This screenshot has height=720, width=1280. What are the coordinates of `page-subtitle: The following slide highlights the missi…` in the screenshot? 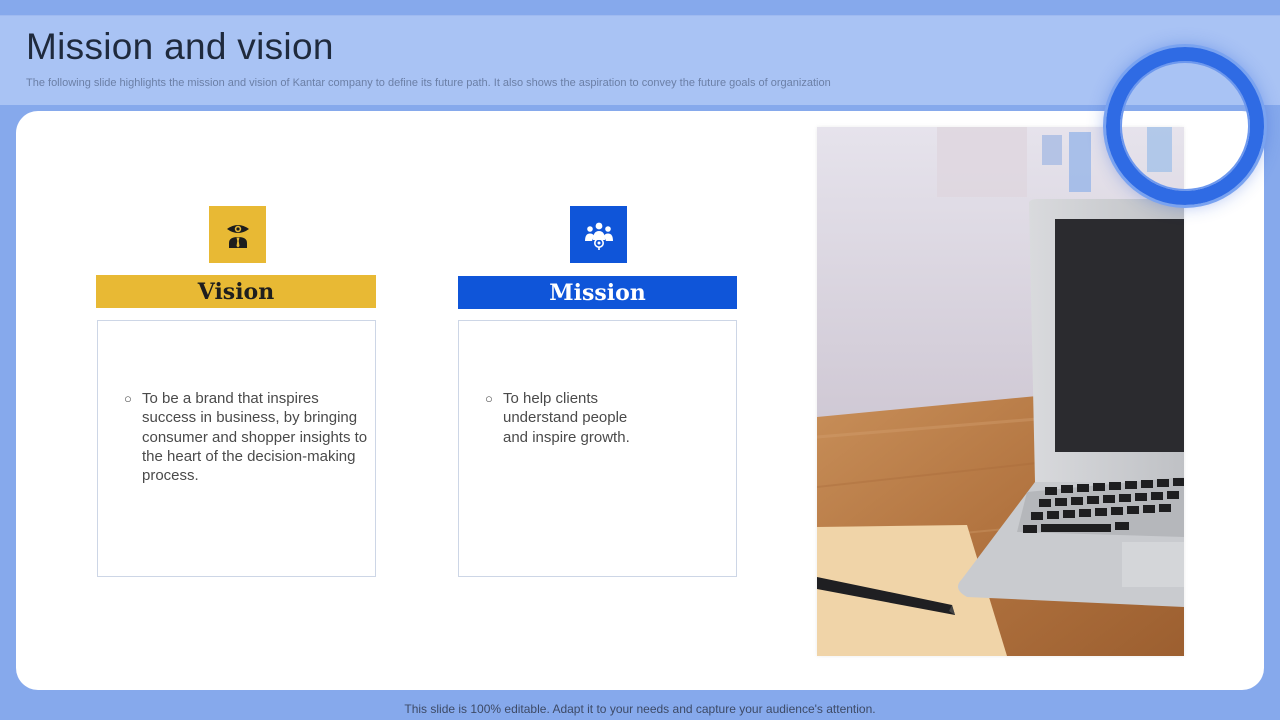 It's located at (428, 83).